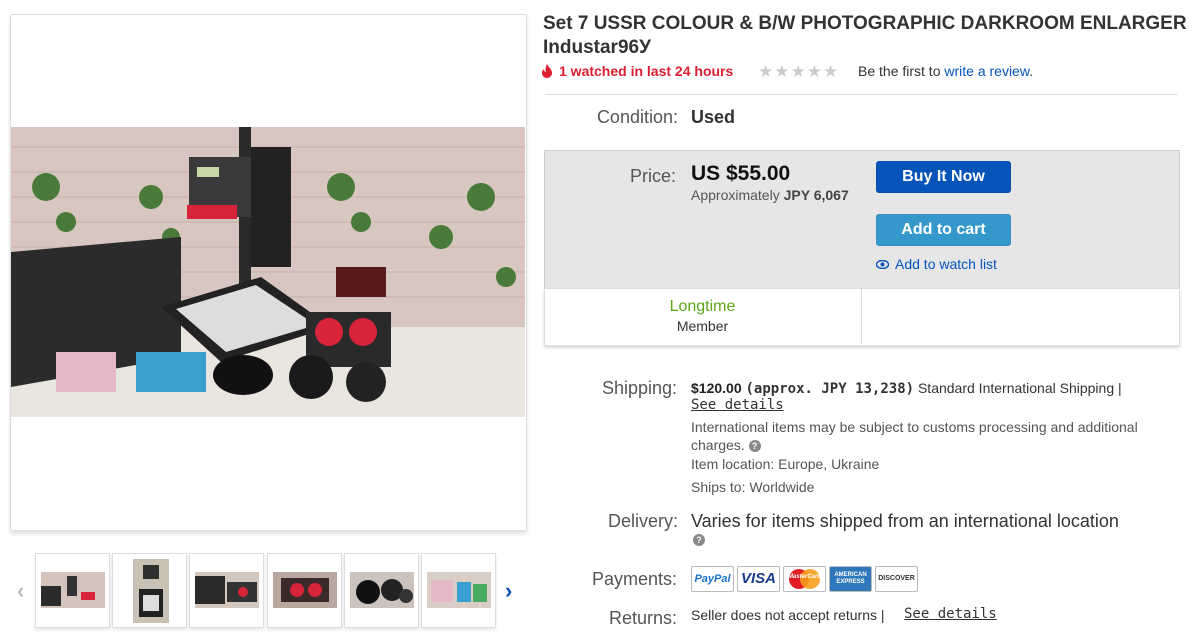 Image resolution: width=1200 pixels, height=643 pixels. What do you see at coordinates (716, 388) in the screenshot?
I see `shipping-cost: $120.00` at bounding box center [716, 388].